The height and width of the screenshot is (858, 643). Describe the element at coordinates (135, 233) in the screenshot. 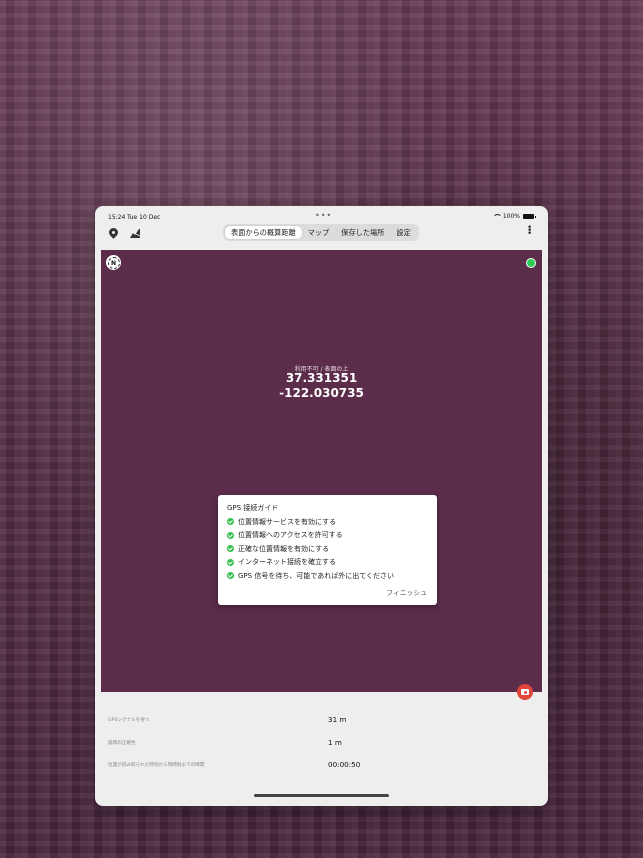

I see `elevation-chart-icon` at that location.